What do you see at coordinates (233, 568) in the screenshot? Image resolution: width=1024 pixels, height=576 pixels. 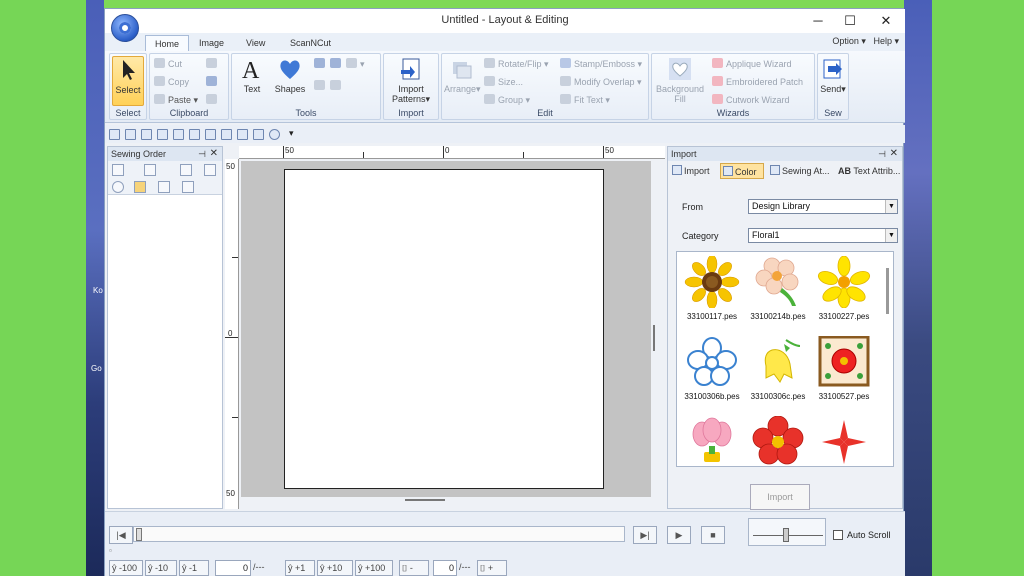 I see `stitch-position-input: 0` at bounding box center [233, 568].